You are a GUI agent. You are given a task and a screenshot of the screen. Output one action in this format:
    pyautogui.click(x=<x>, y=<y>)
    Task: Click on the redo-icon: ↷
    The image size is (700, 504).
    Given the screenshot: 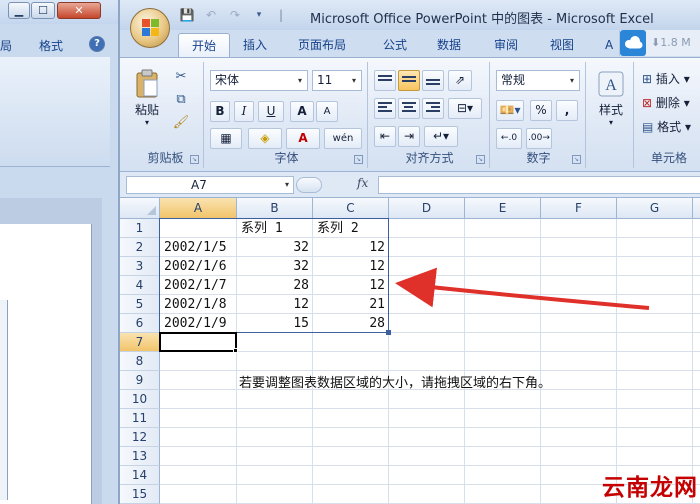 What is the action you would take?
    pyautogui.click(x=235, y=15)
    